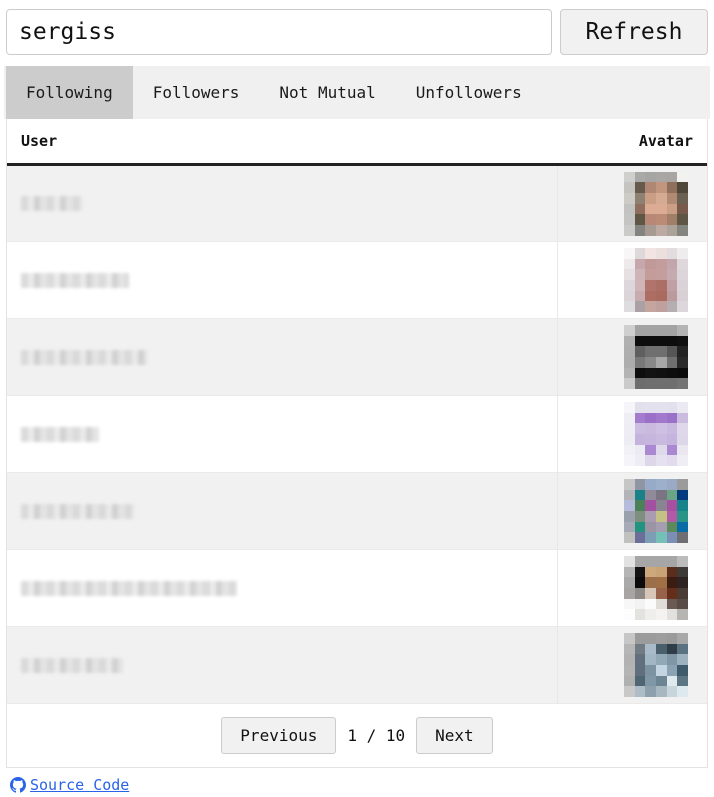 The image size is (714, 797). I want to click on table-header-row: User Avatar, so click(357, 142).